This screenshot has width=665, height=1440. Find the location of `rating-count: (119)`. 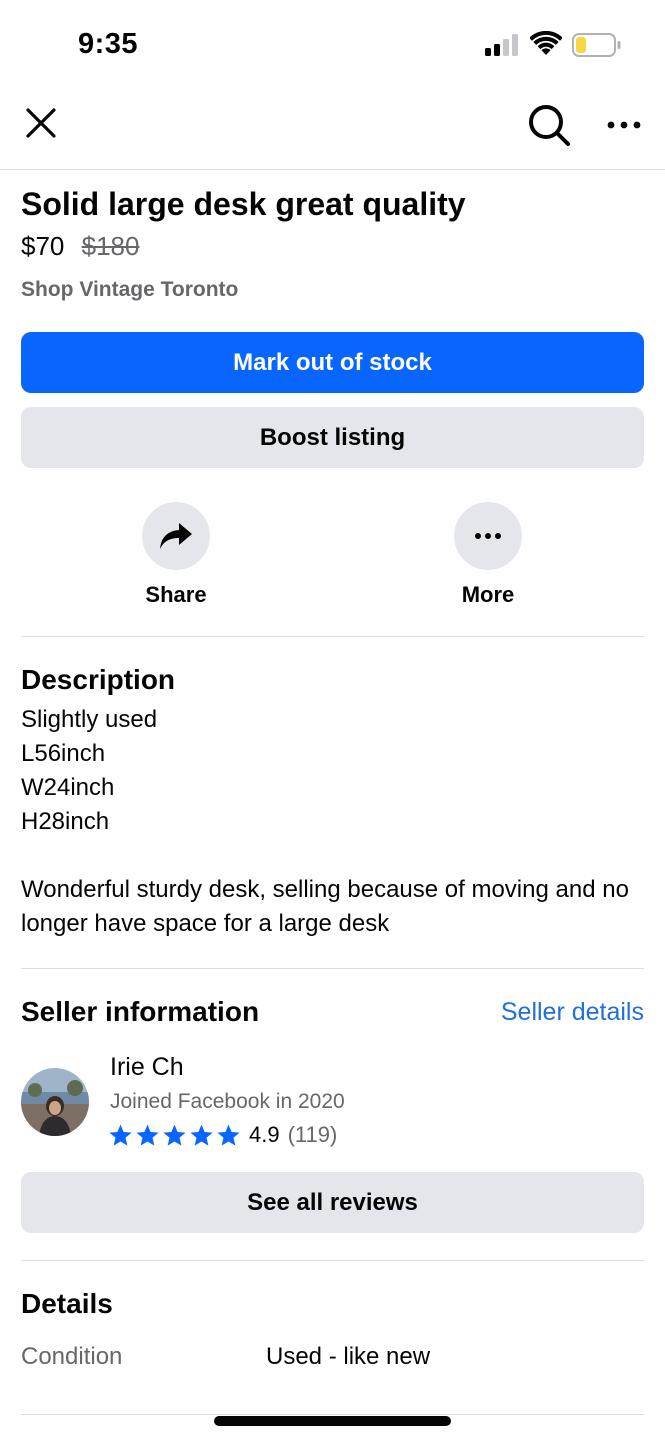

rating-count: (119) is located at coordinates (312, 1134).